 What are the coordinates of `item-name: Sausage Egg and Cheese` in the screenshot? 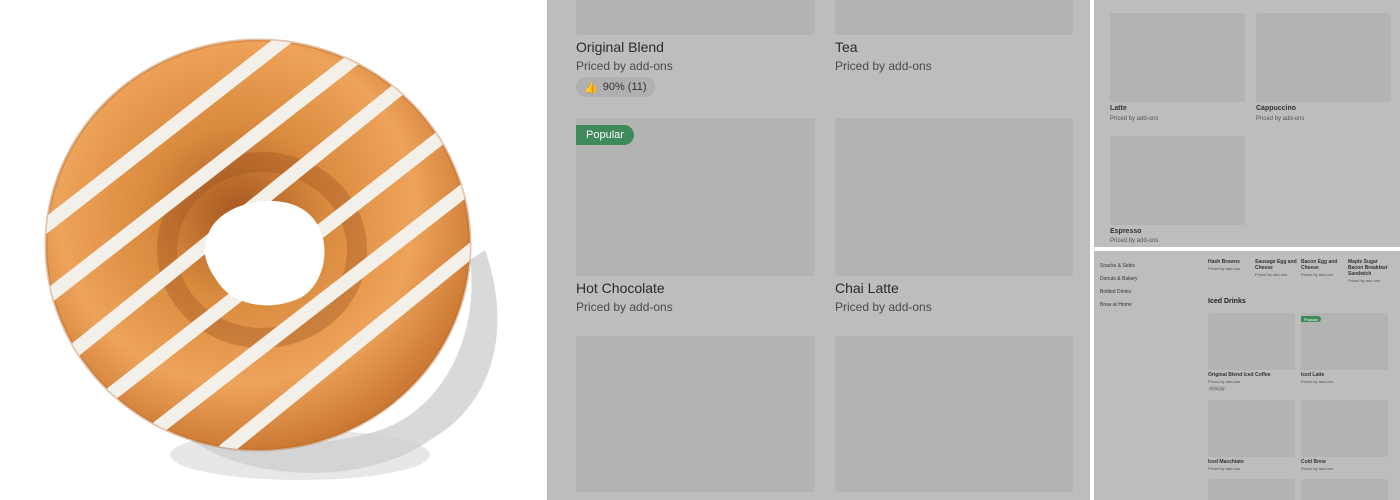 It's located at (1276, 265).